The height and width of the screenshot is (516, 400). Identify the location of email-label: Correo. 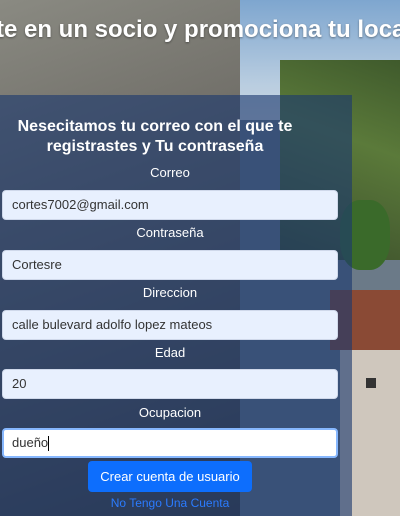
(170, 172).